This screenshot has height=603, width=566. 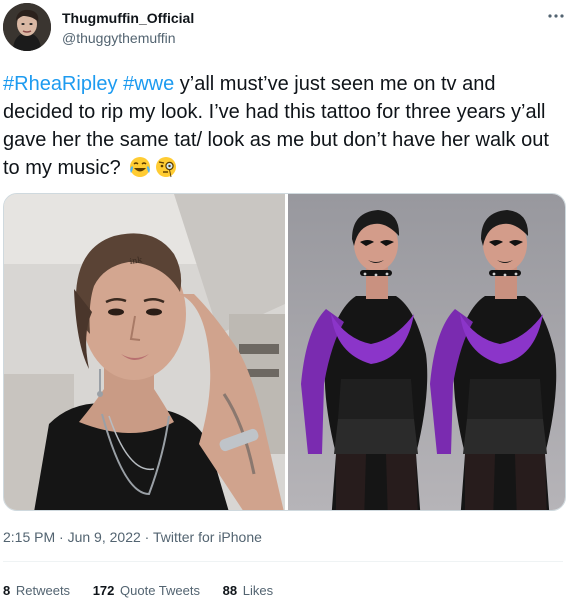 I want to click on retweets-label: Retweets, so click(x=43, y=590).